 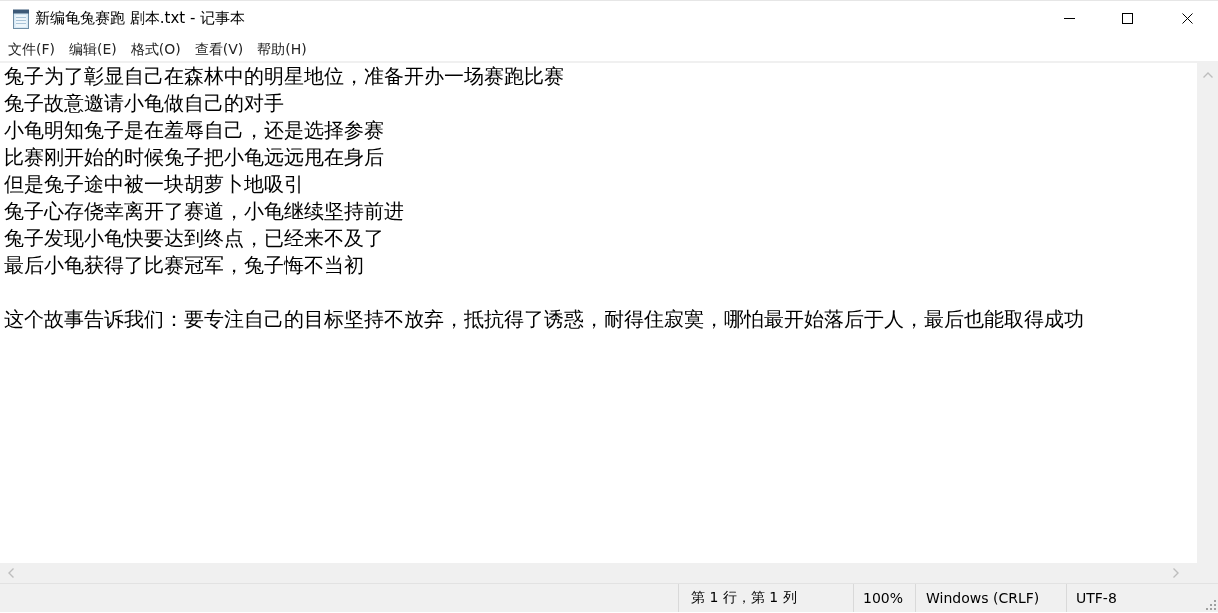 What do you see at coordinates (744, 598) in the screenshot?
I see `cursor-position: 第 1 行，第 1 列` at bounding box center [744, 598].